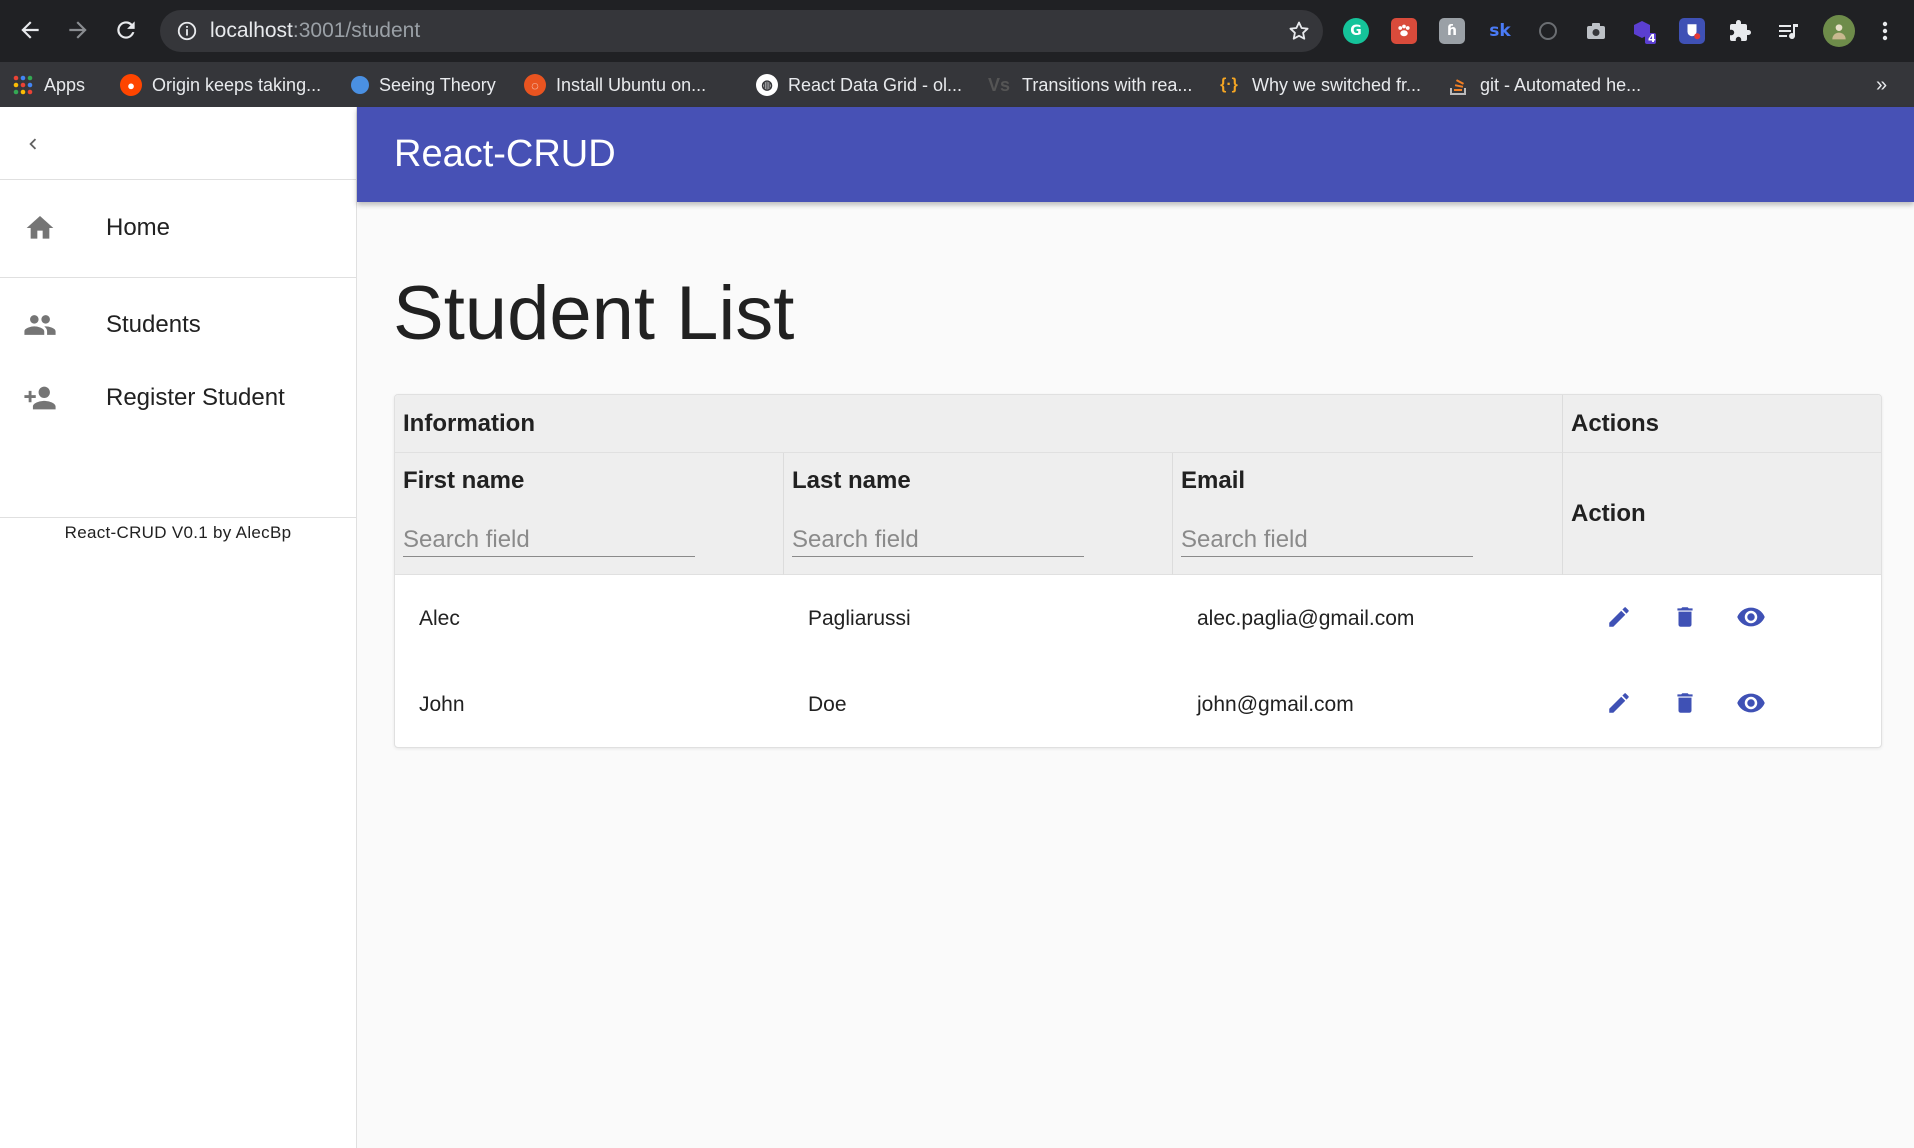 Image resolution: width=1914 pixels, height=1148 pixels. What do you see at coordinates (999, 84) in the screenshot?
I see `vs-icon: Vs` at bounding box center [999, 84].